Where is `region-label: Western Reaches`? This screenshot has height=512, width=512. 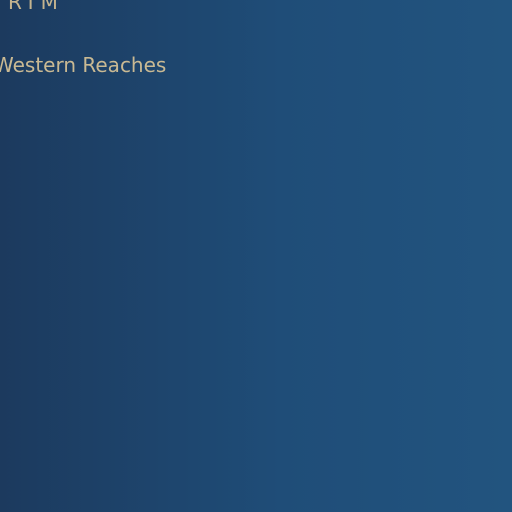
region-label: Western Reaches is located at coordinates (83, 65).